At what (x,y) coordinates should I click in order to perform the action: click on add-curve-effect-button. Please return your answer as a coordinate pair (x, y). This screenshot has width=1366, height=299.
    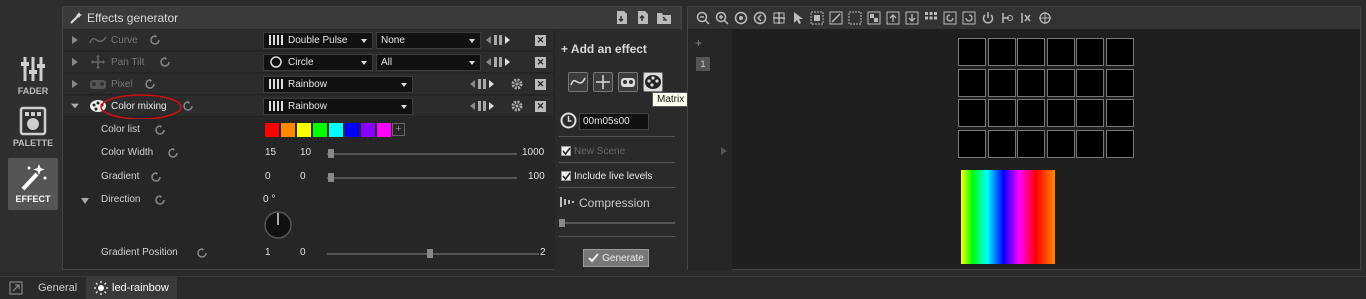
    Looking at the image, I should click on (578, 82).